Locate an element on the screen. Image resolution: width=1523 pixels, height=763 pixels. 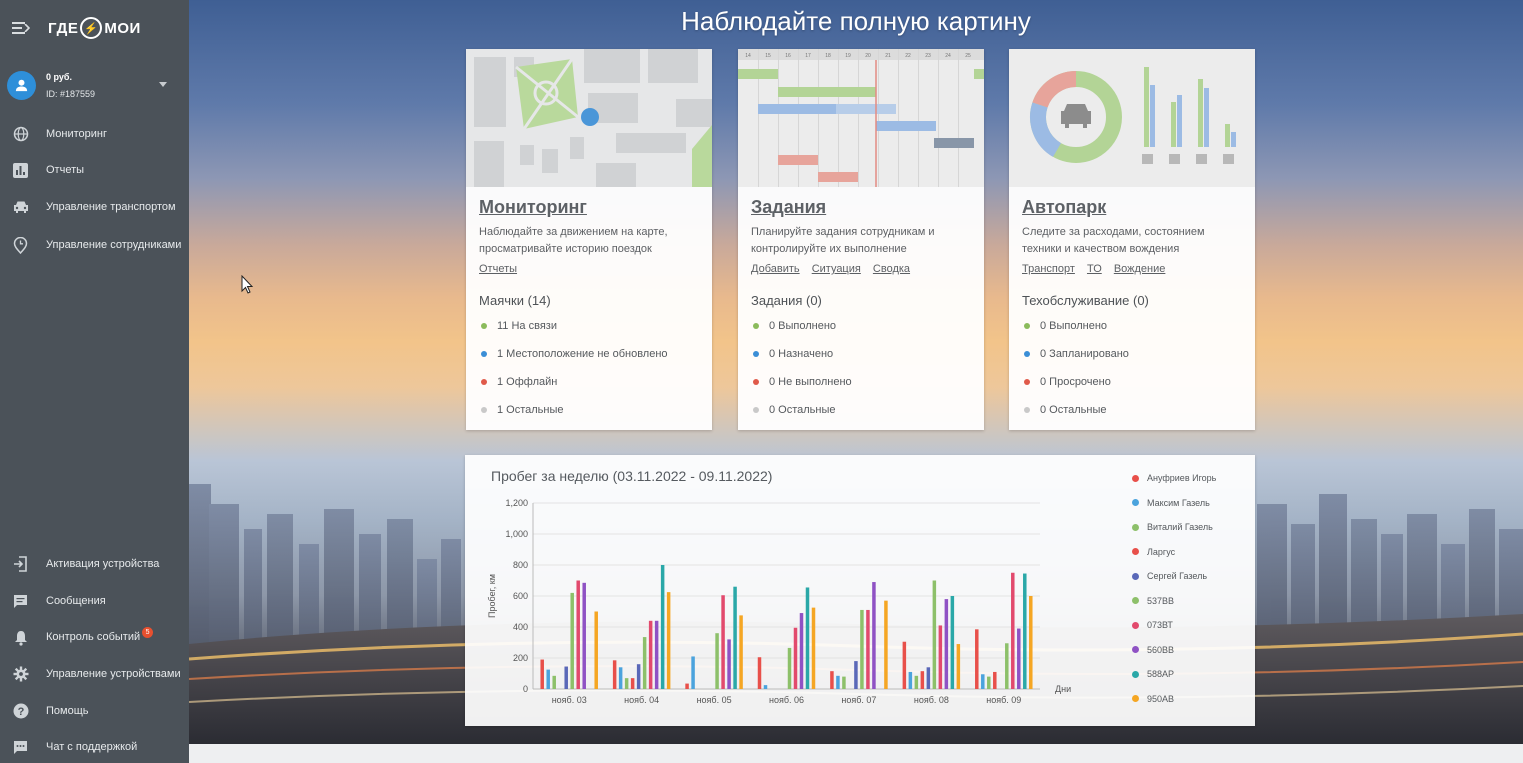
user-panel: 0 руб. ID: #187559 is located at coordinates (94, 85).